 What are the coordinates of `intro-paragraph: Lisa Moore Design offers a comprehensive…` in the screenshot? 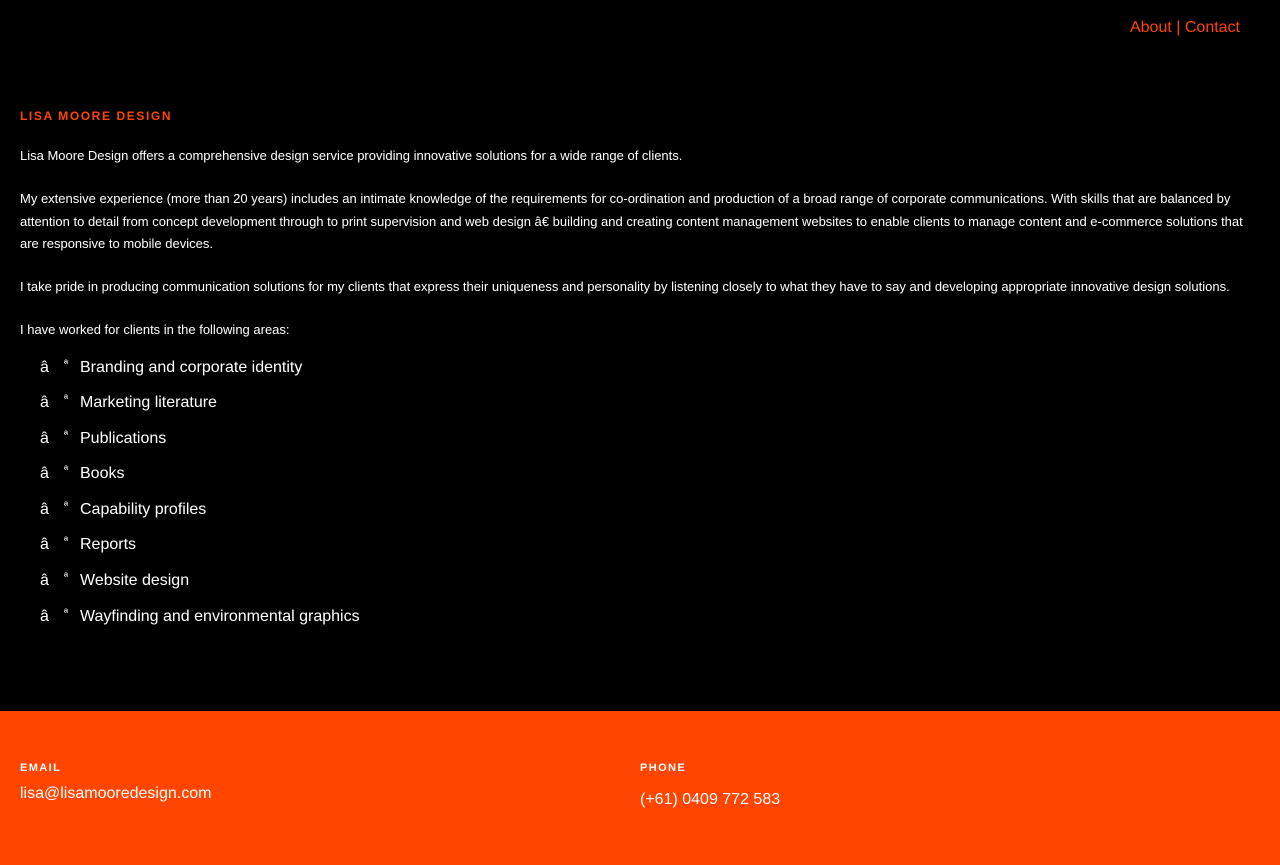 It's located at (351, 155).